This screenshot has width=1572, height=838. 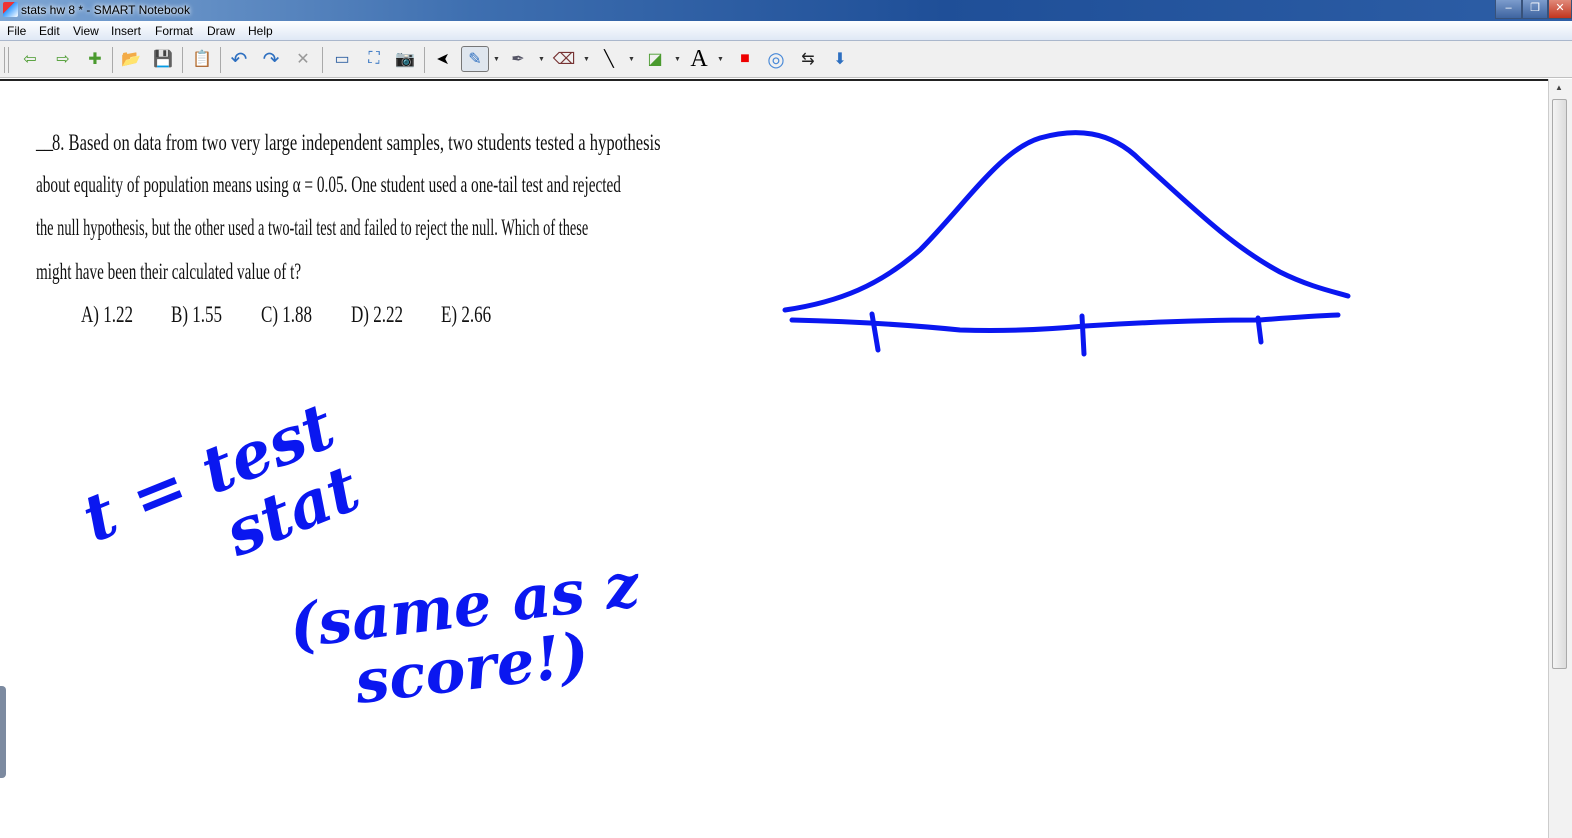 What do you see at coordinates (1560, 9) in the screenshot?
I see `close-button: ✕` at bounding box center [1560, 9].